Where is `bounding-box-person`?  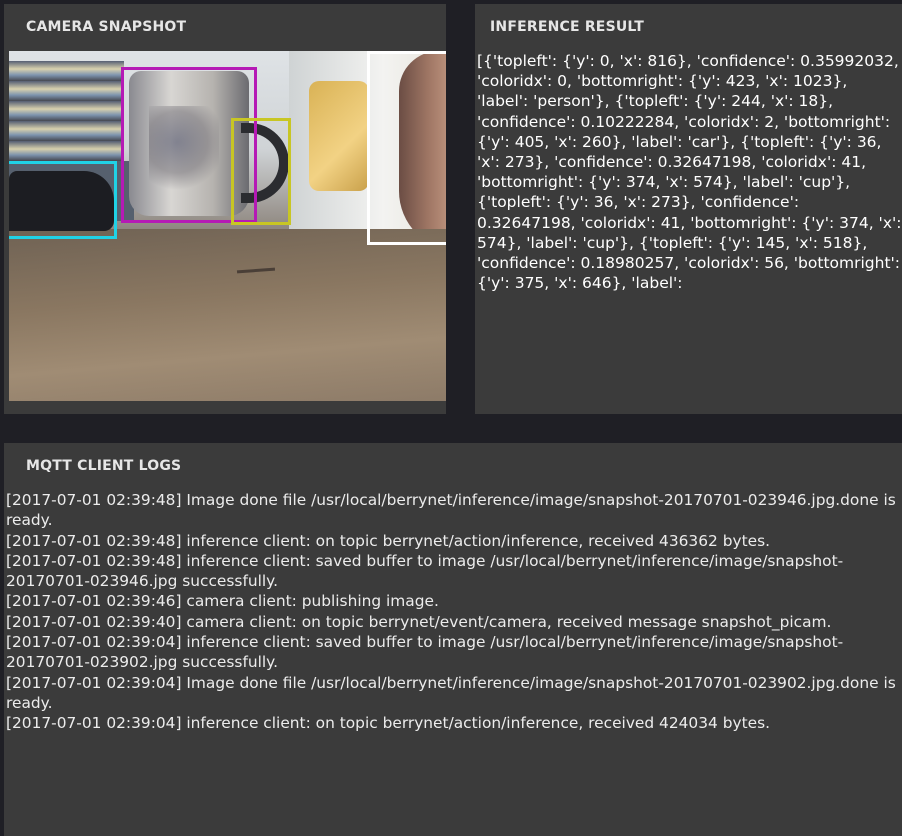 bounding-box-person is located at coordinates (406, 148).